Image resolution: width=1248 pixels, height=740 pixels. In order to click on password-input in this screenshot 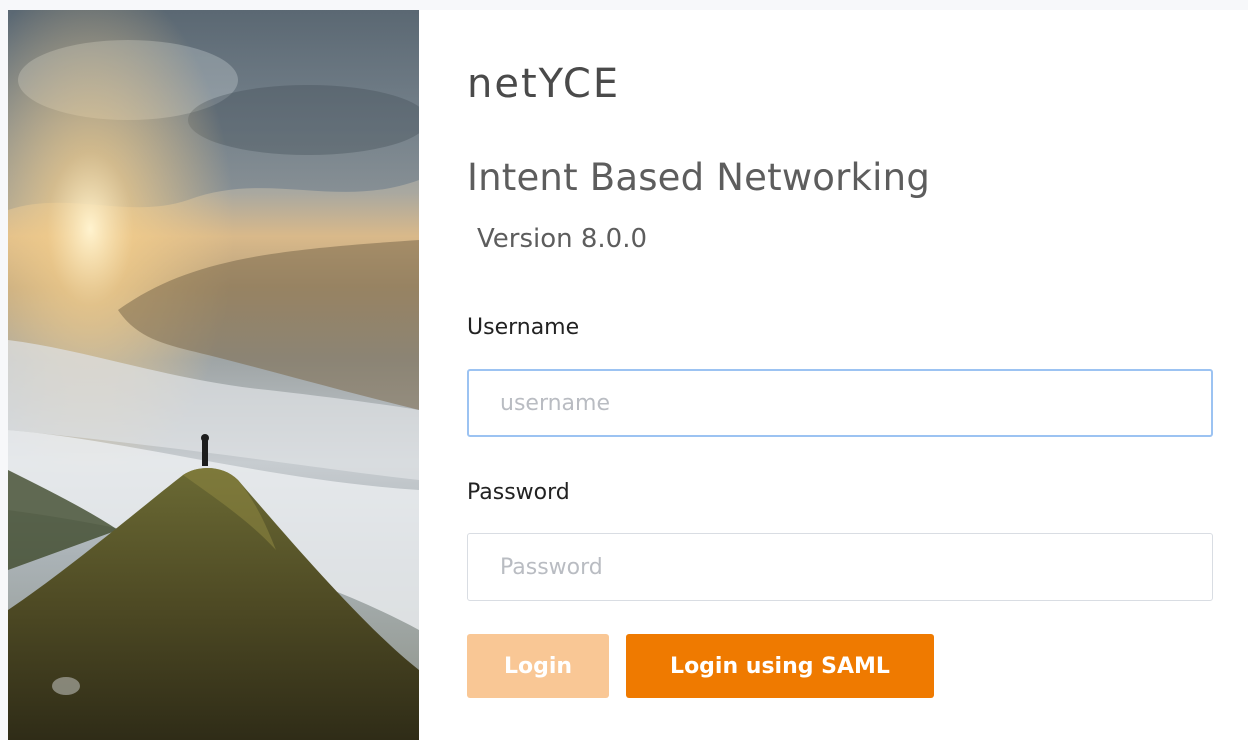, I will do `click(840, 567)`.